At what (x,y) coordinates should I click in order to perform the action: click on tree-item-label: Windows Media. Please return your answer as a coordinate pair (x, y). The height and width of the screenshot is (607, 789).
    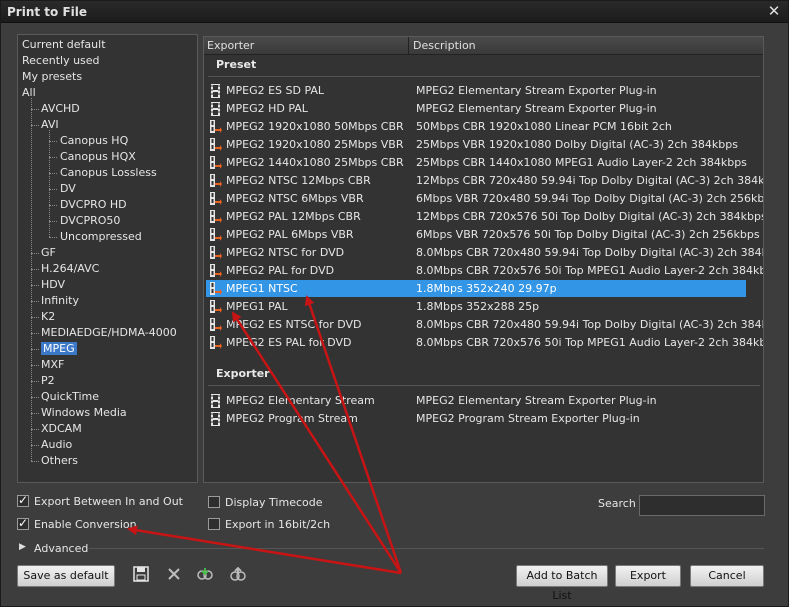
    Looking at the image, I should click on (84, 412).